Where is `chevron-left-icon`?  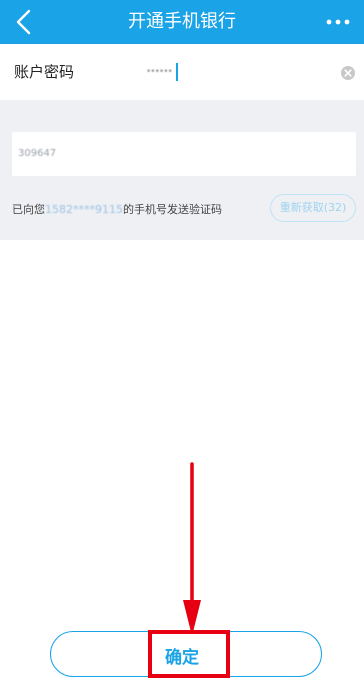
chevron-left-icon is located at coordinates (23, 22).